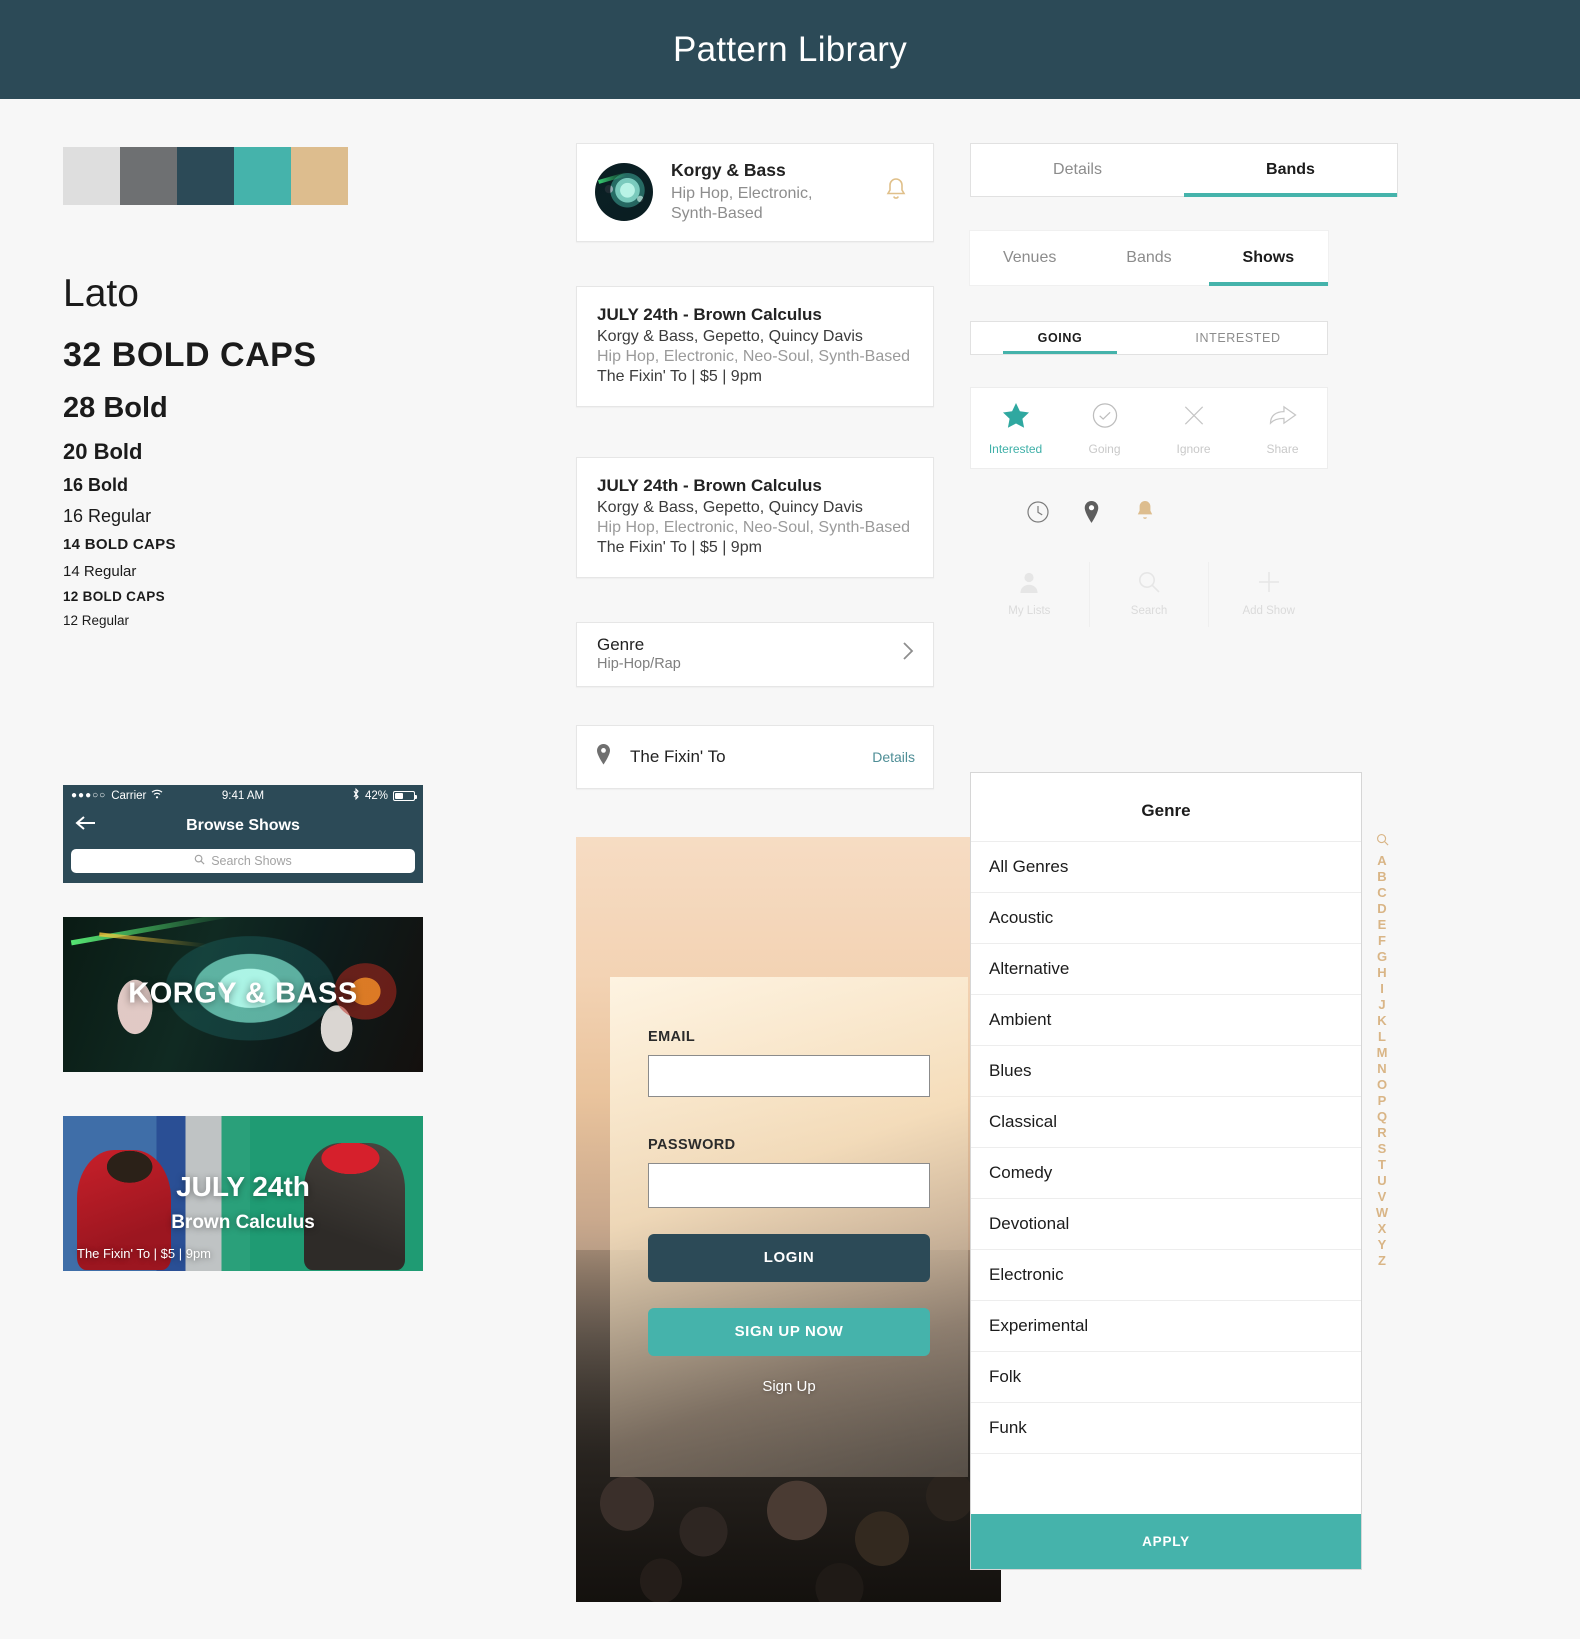  I want to click on alpha-index-letter: B, so click(1381, 876).